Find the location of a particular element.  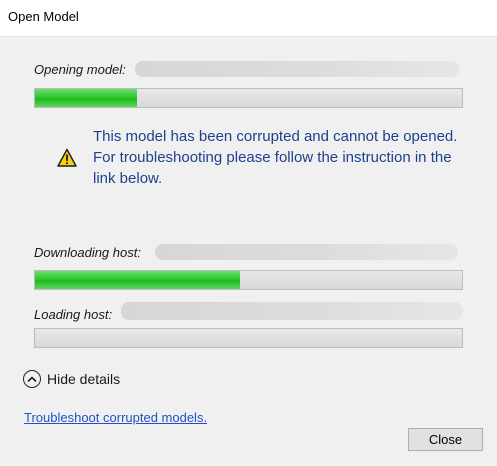

downloading-host-progress-bar is located at coordinates (248, 280).